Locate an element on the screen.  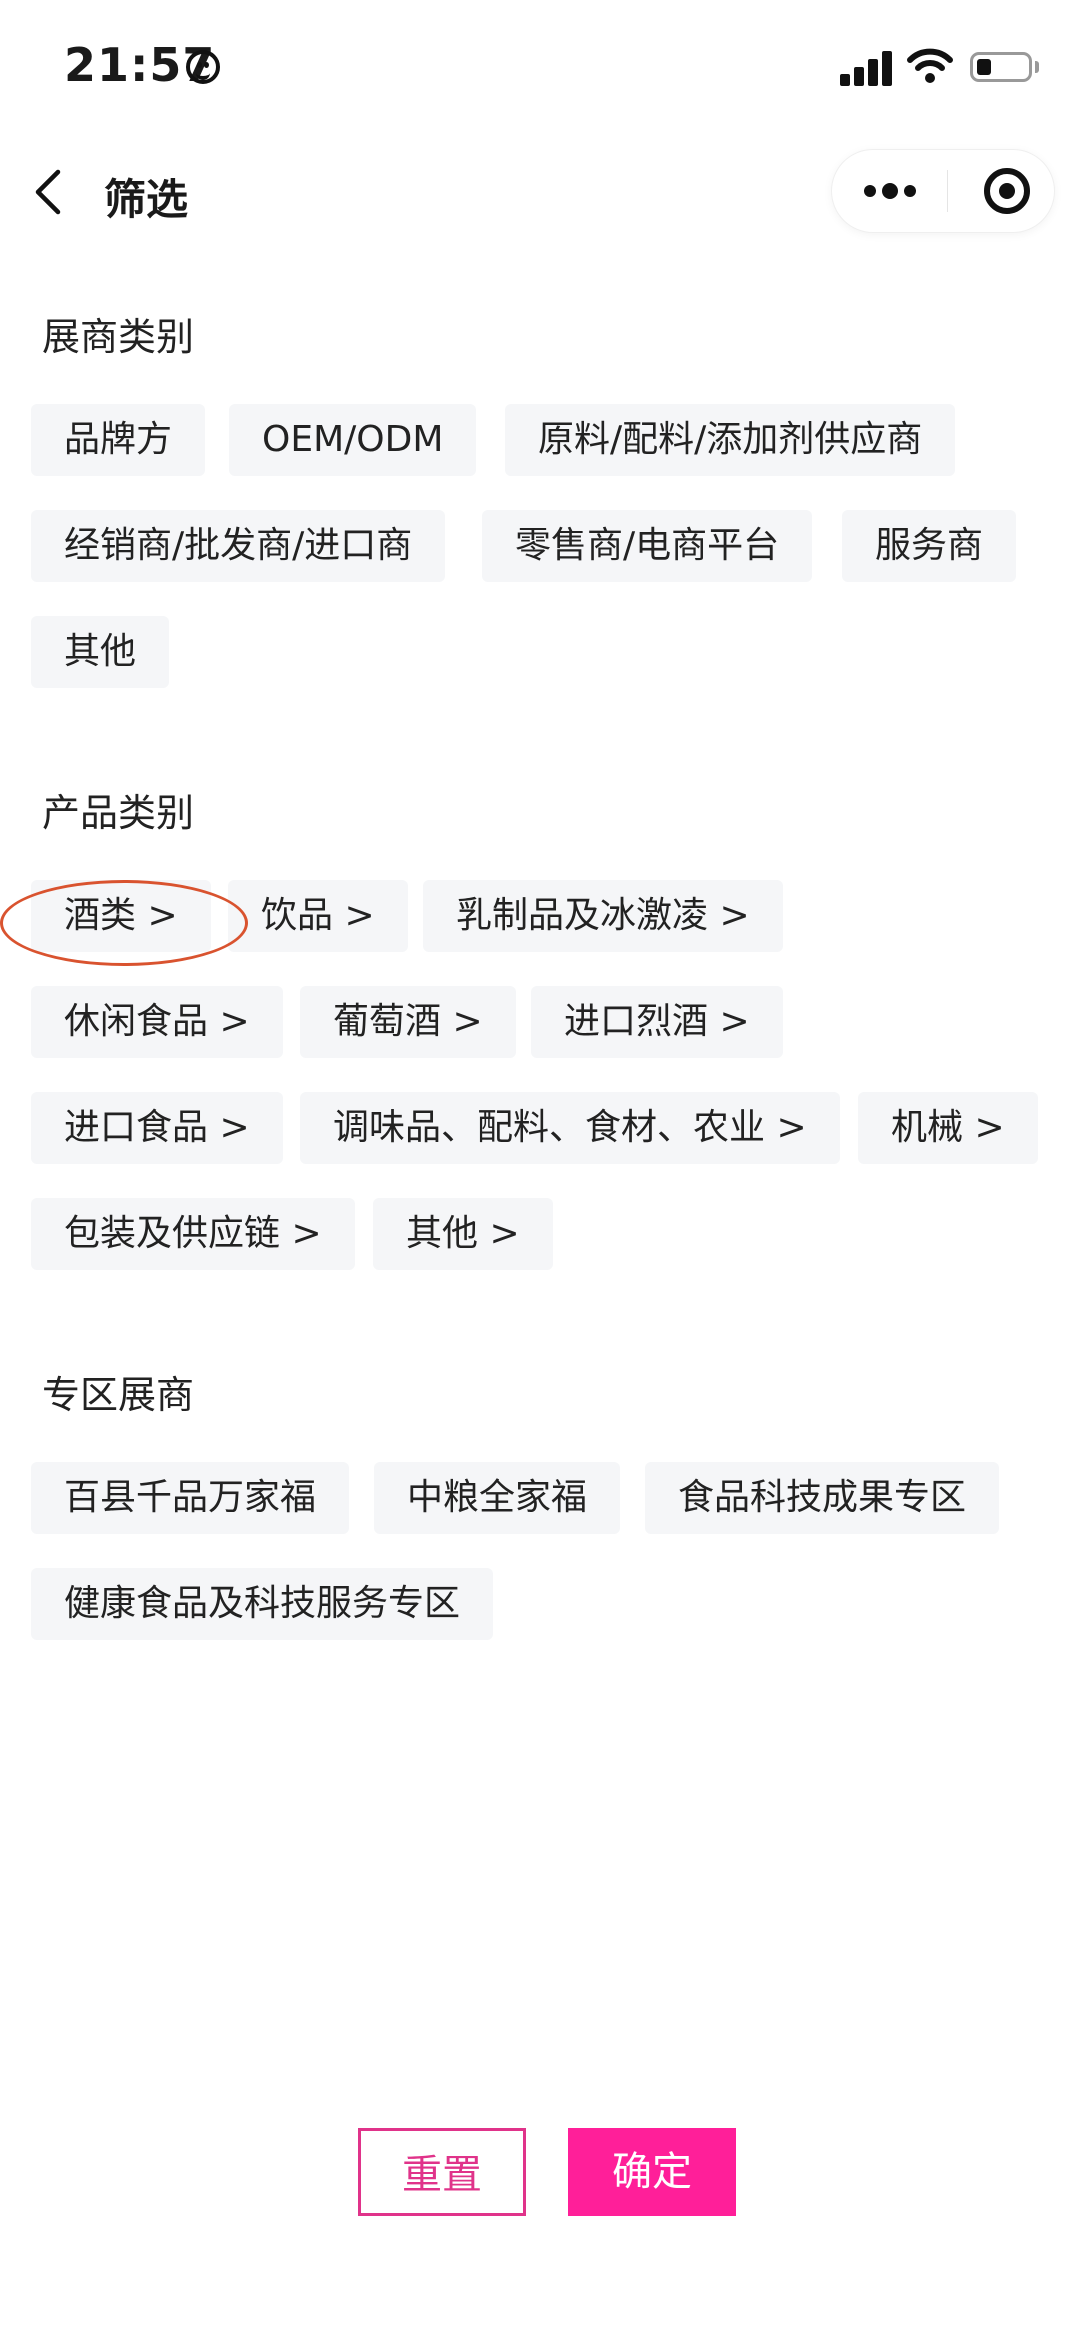
page-title: 筛选 is located at coordinates (146, 199).